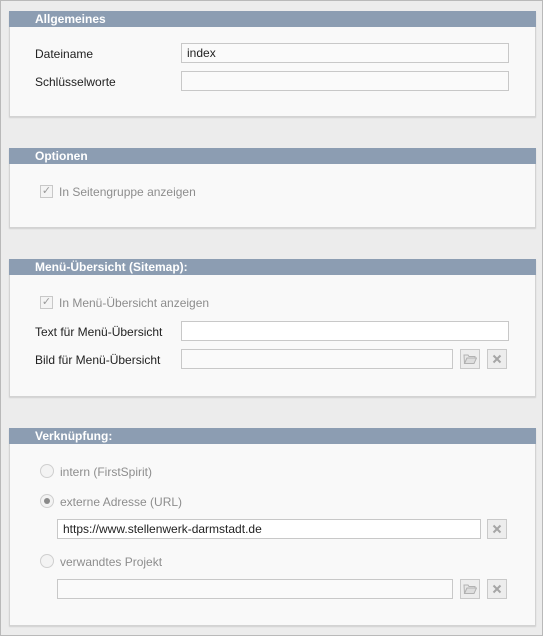  Describe the element at coordinates (345, 81) in the screenshot. I see `schluesselworte-input` at that location.